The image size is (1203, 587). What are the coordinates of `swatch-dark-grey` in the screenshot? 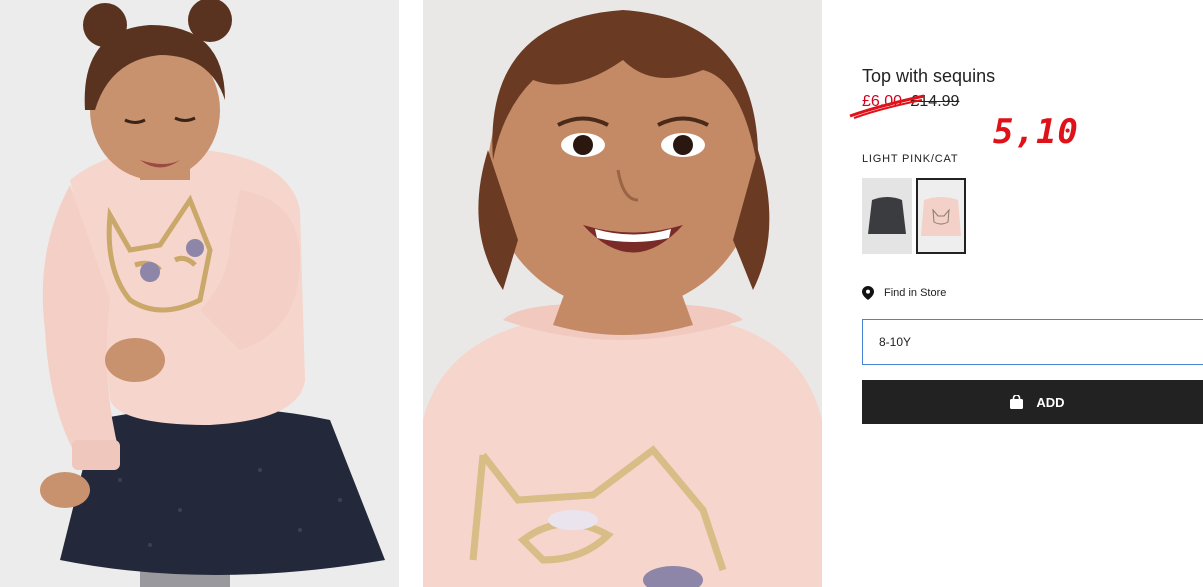 It's located at (887, 216).